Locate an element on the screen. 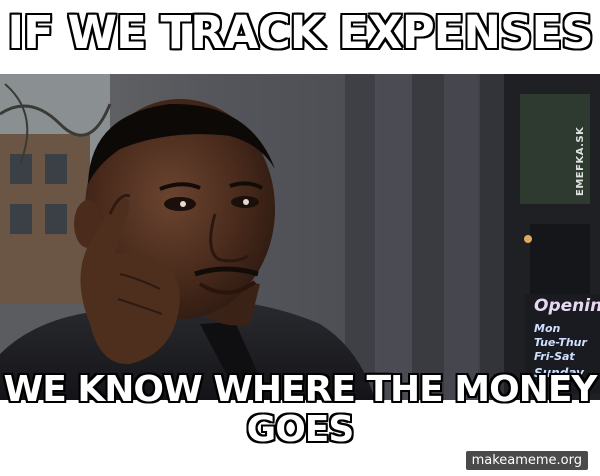  side-watermark: EMEFKA.SK is located at coordinates (580, 161).